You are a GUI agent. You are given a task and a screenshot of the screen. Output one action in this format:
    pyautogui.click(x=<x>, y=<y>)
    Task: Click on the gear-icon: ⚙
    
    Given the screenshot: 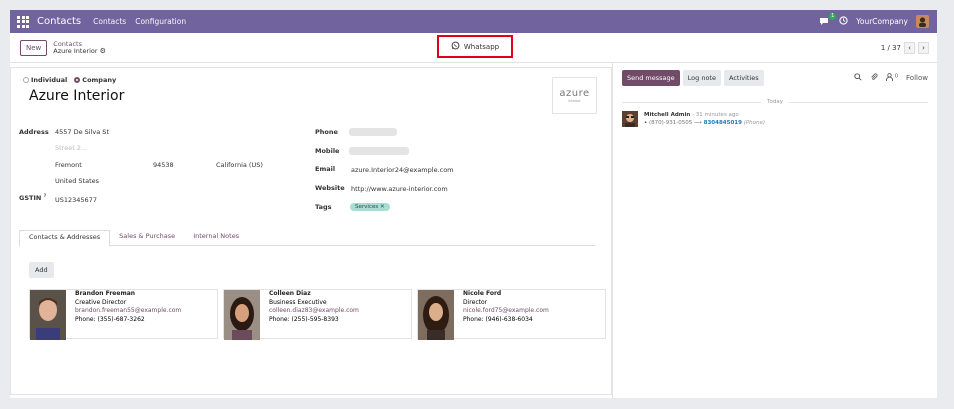 What is the action you would take?
    pyautogui.click(x=103, y=51)
    